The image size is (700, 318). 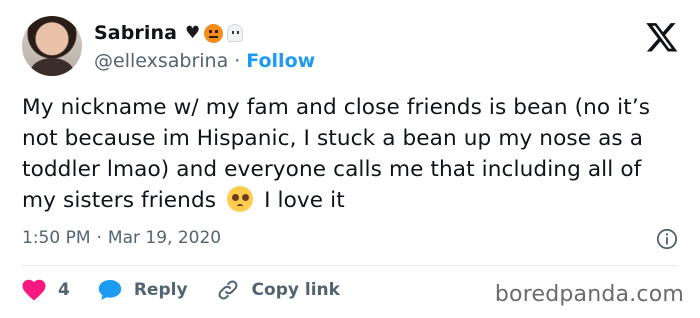 I want to click on tweet-timestamp: 1:50 PM · Mar 19, 2020, so click(x=121, y=238).